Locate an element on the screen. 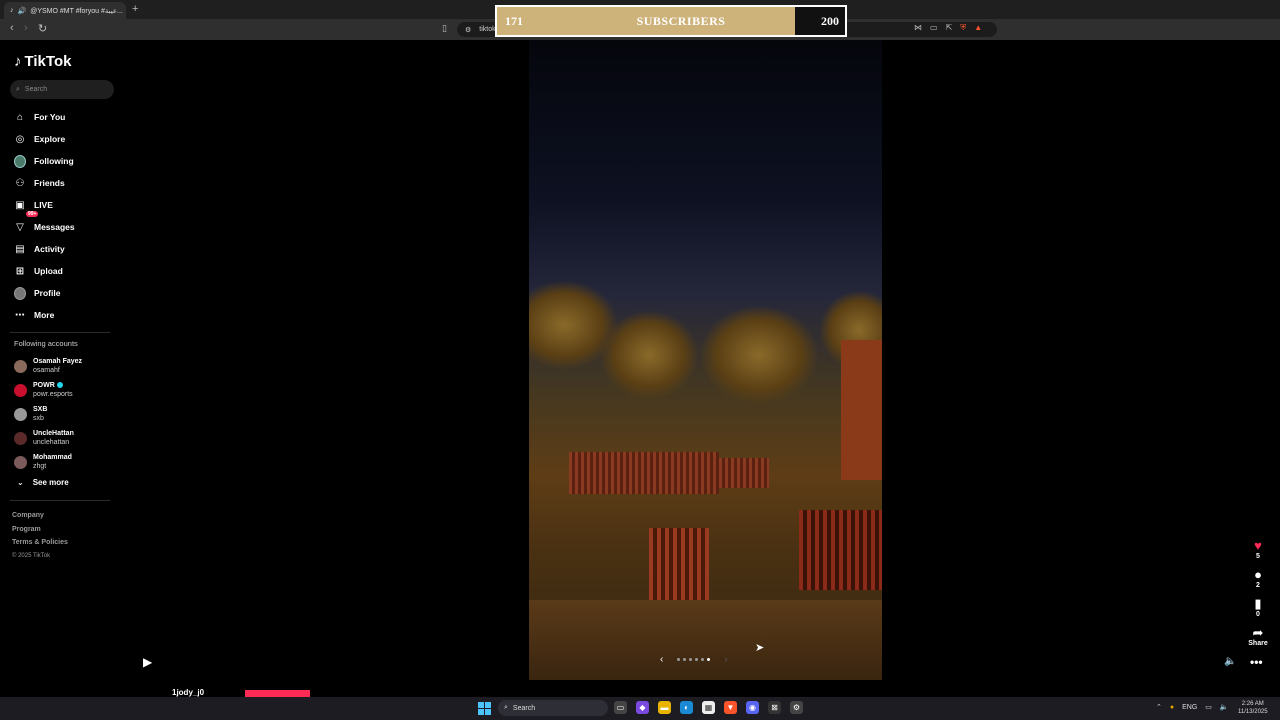 Image resolution: width=1280 pixels, height=720 pixels. carousel-prev-icon: ‹ is located at coordinates (661, 659).